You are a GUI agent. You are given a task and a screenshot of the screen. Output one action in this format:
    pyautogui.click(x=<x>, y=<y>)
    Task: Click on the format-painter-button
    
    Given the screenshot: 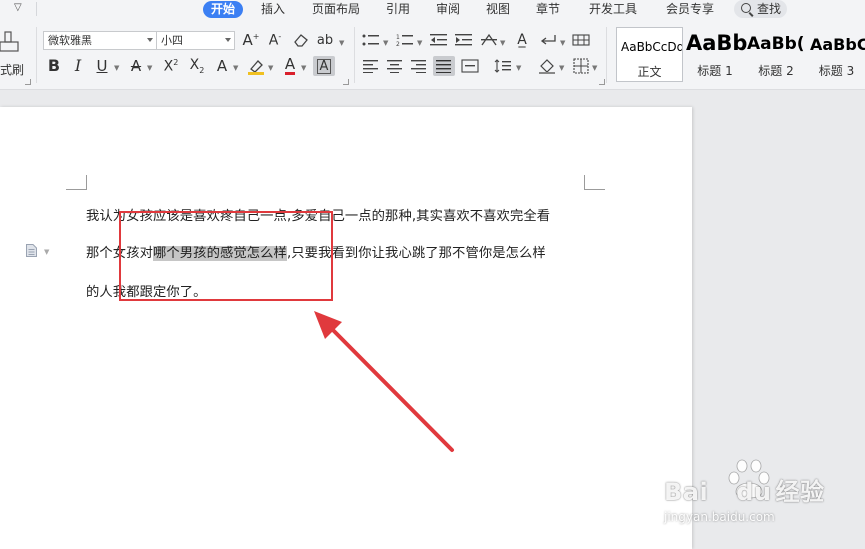 What is the action you would take?
    pyautogui.click(x=13, y=41)
    